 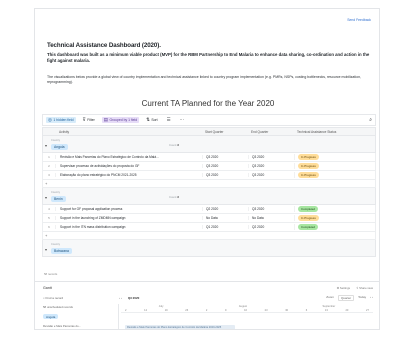 What do you see at coordinates (271, 218) in the screenshot?
I see `cell-end-quarter: No Data` at bounding box center [271, 218].